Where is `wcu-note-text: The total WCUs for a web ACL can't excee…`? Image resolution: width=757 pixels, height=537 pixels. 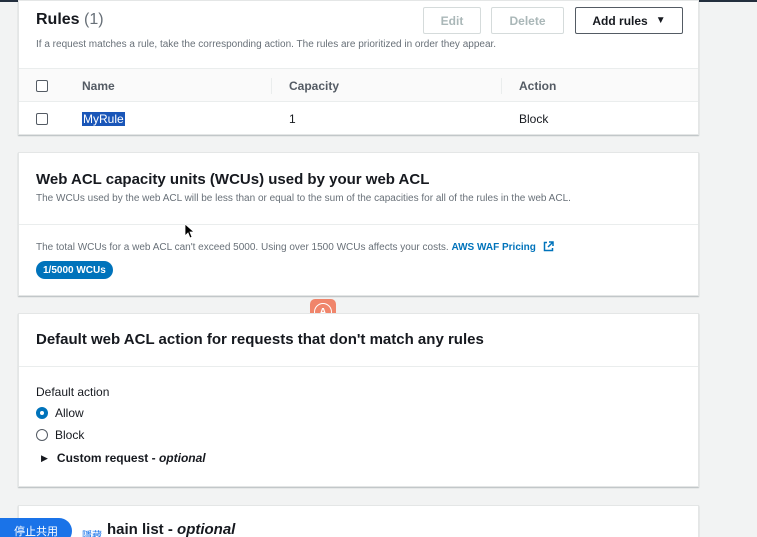 wcu-note-text: The total WCUs for a web ACL can't excee… is located at coordinates (242, 247).